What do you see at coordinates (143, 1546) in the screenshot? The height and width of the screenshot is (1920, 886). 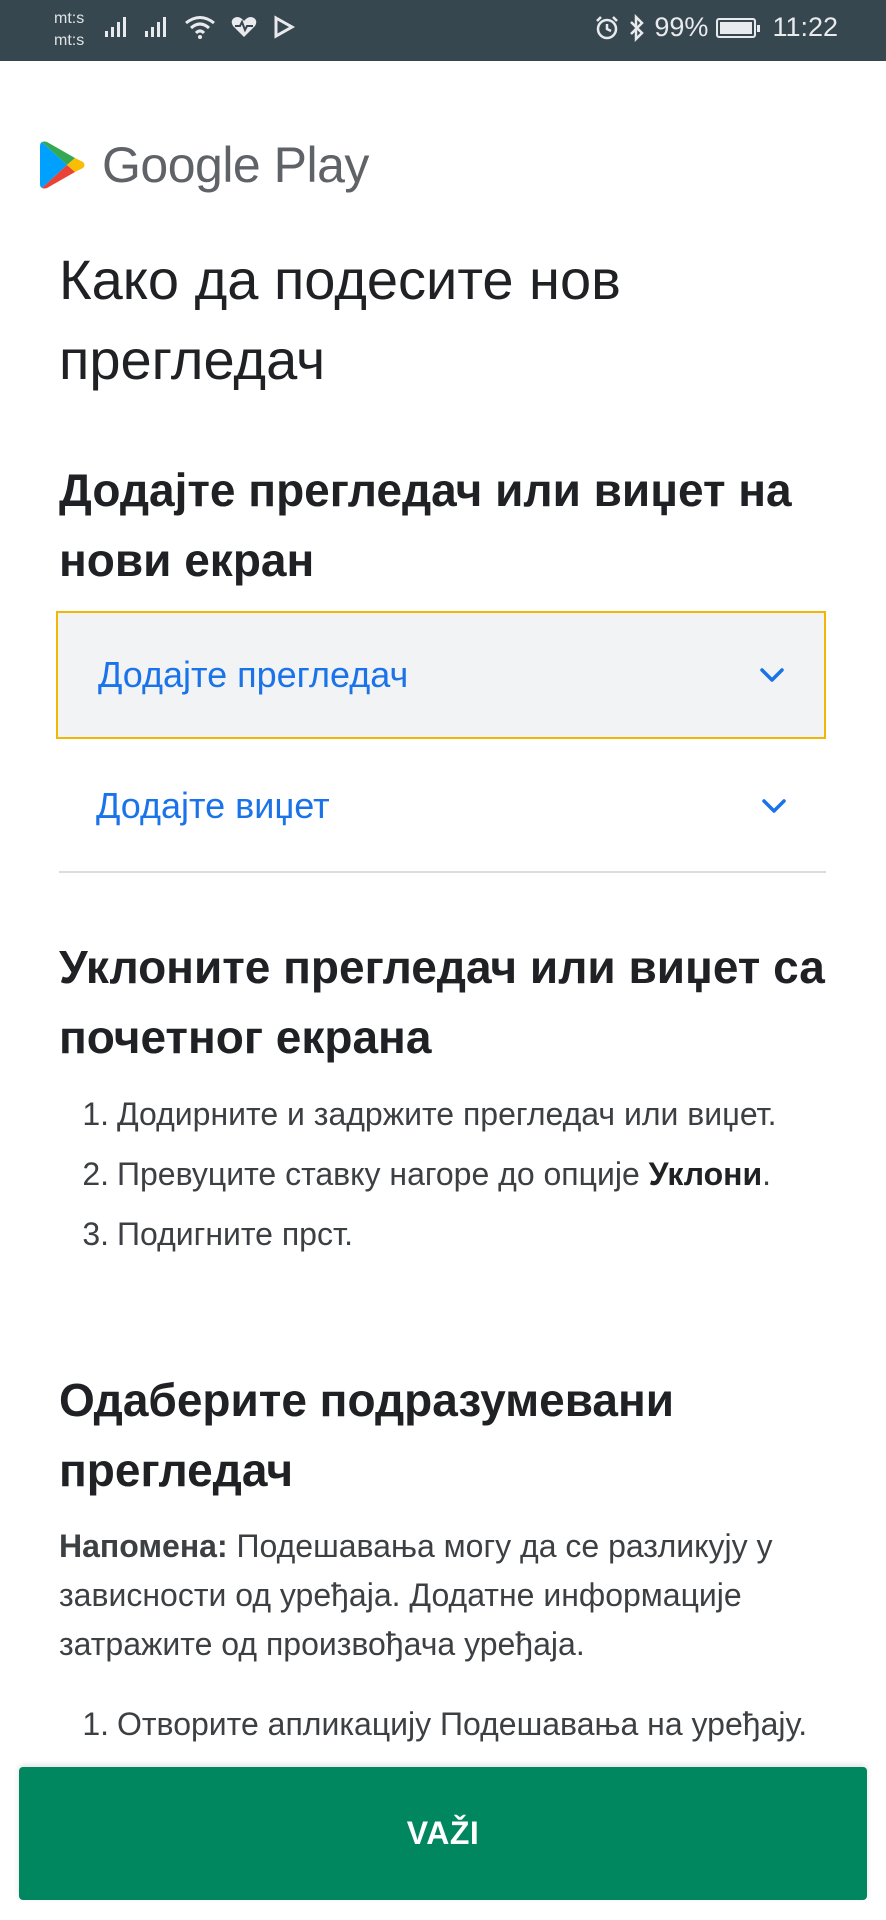 I see `note-label: Напомена:` at bounding box center [143, 1546].